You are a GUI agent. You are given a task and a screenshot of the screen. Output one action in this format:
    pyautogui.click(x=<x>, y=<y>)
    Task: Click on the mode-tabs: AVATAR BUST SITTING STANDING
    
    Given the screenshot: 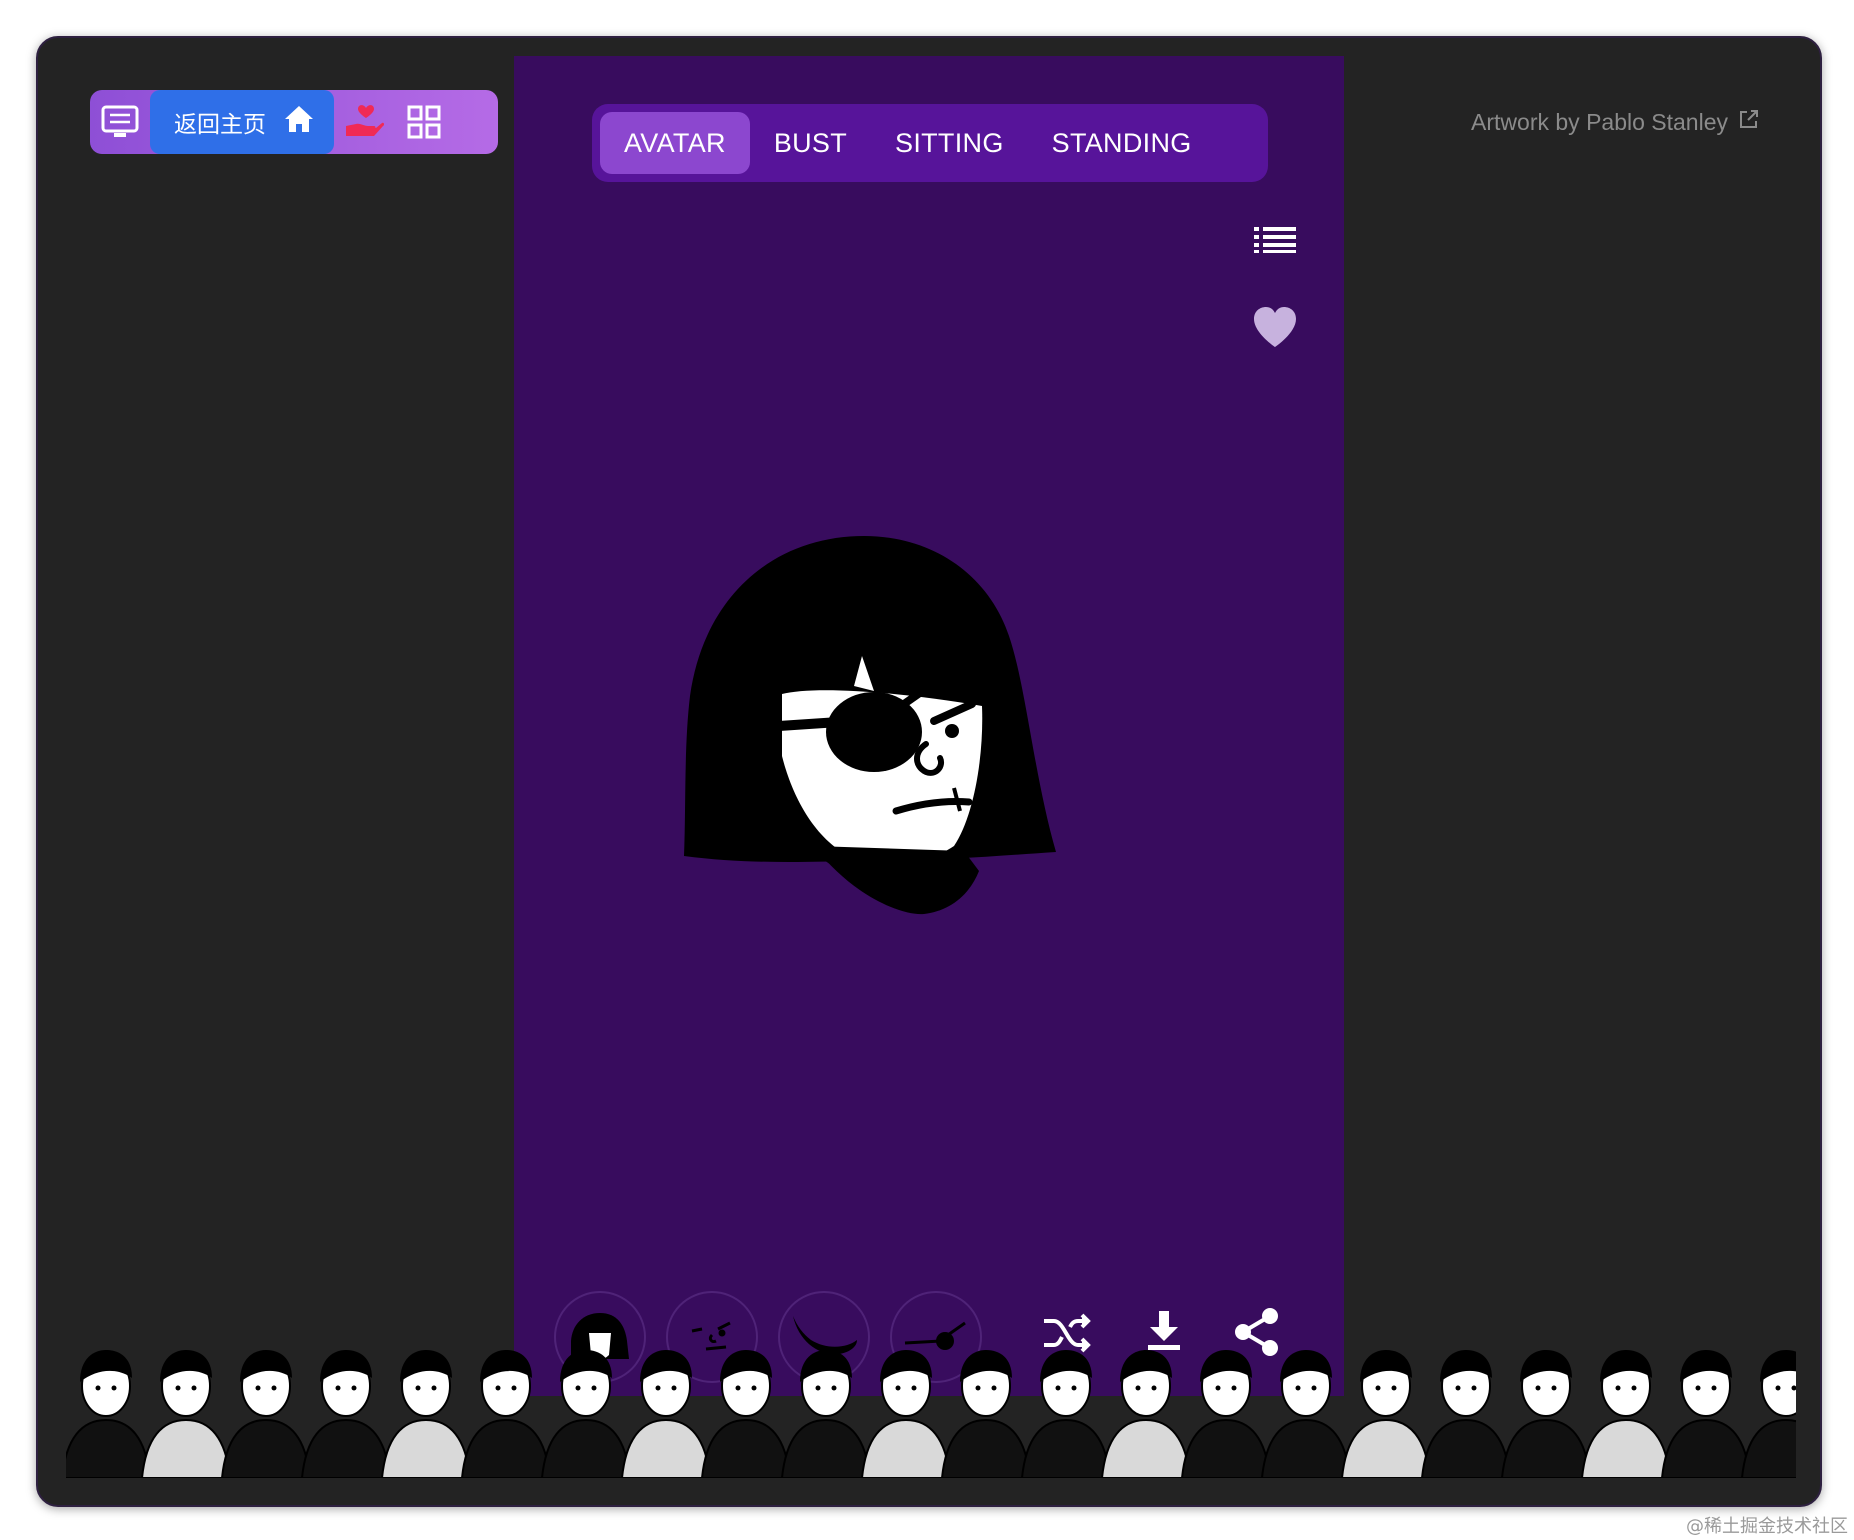 What is the action you would take?
    pyautogui.click(x=930, y=143)
    